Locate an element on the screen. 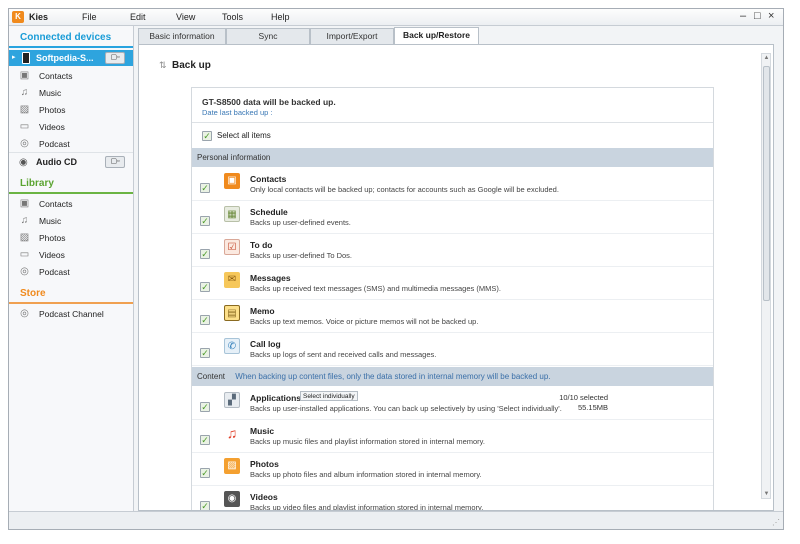 The height and width of the screenshot is (544, 800). item-title: Schedule is located at coordinates (269, 212).